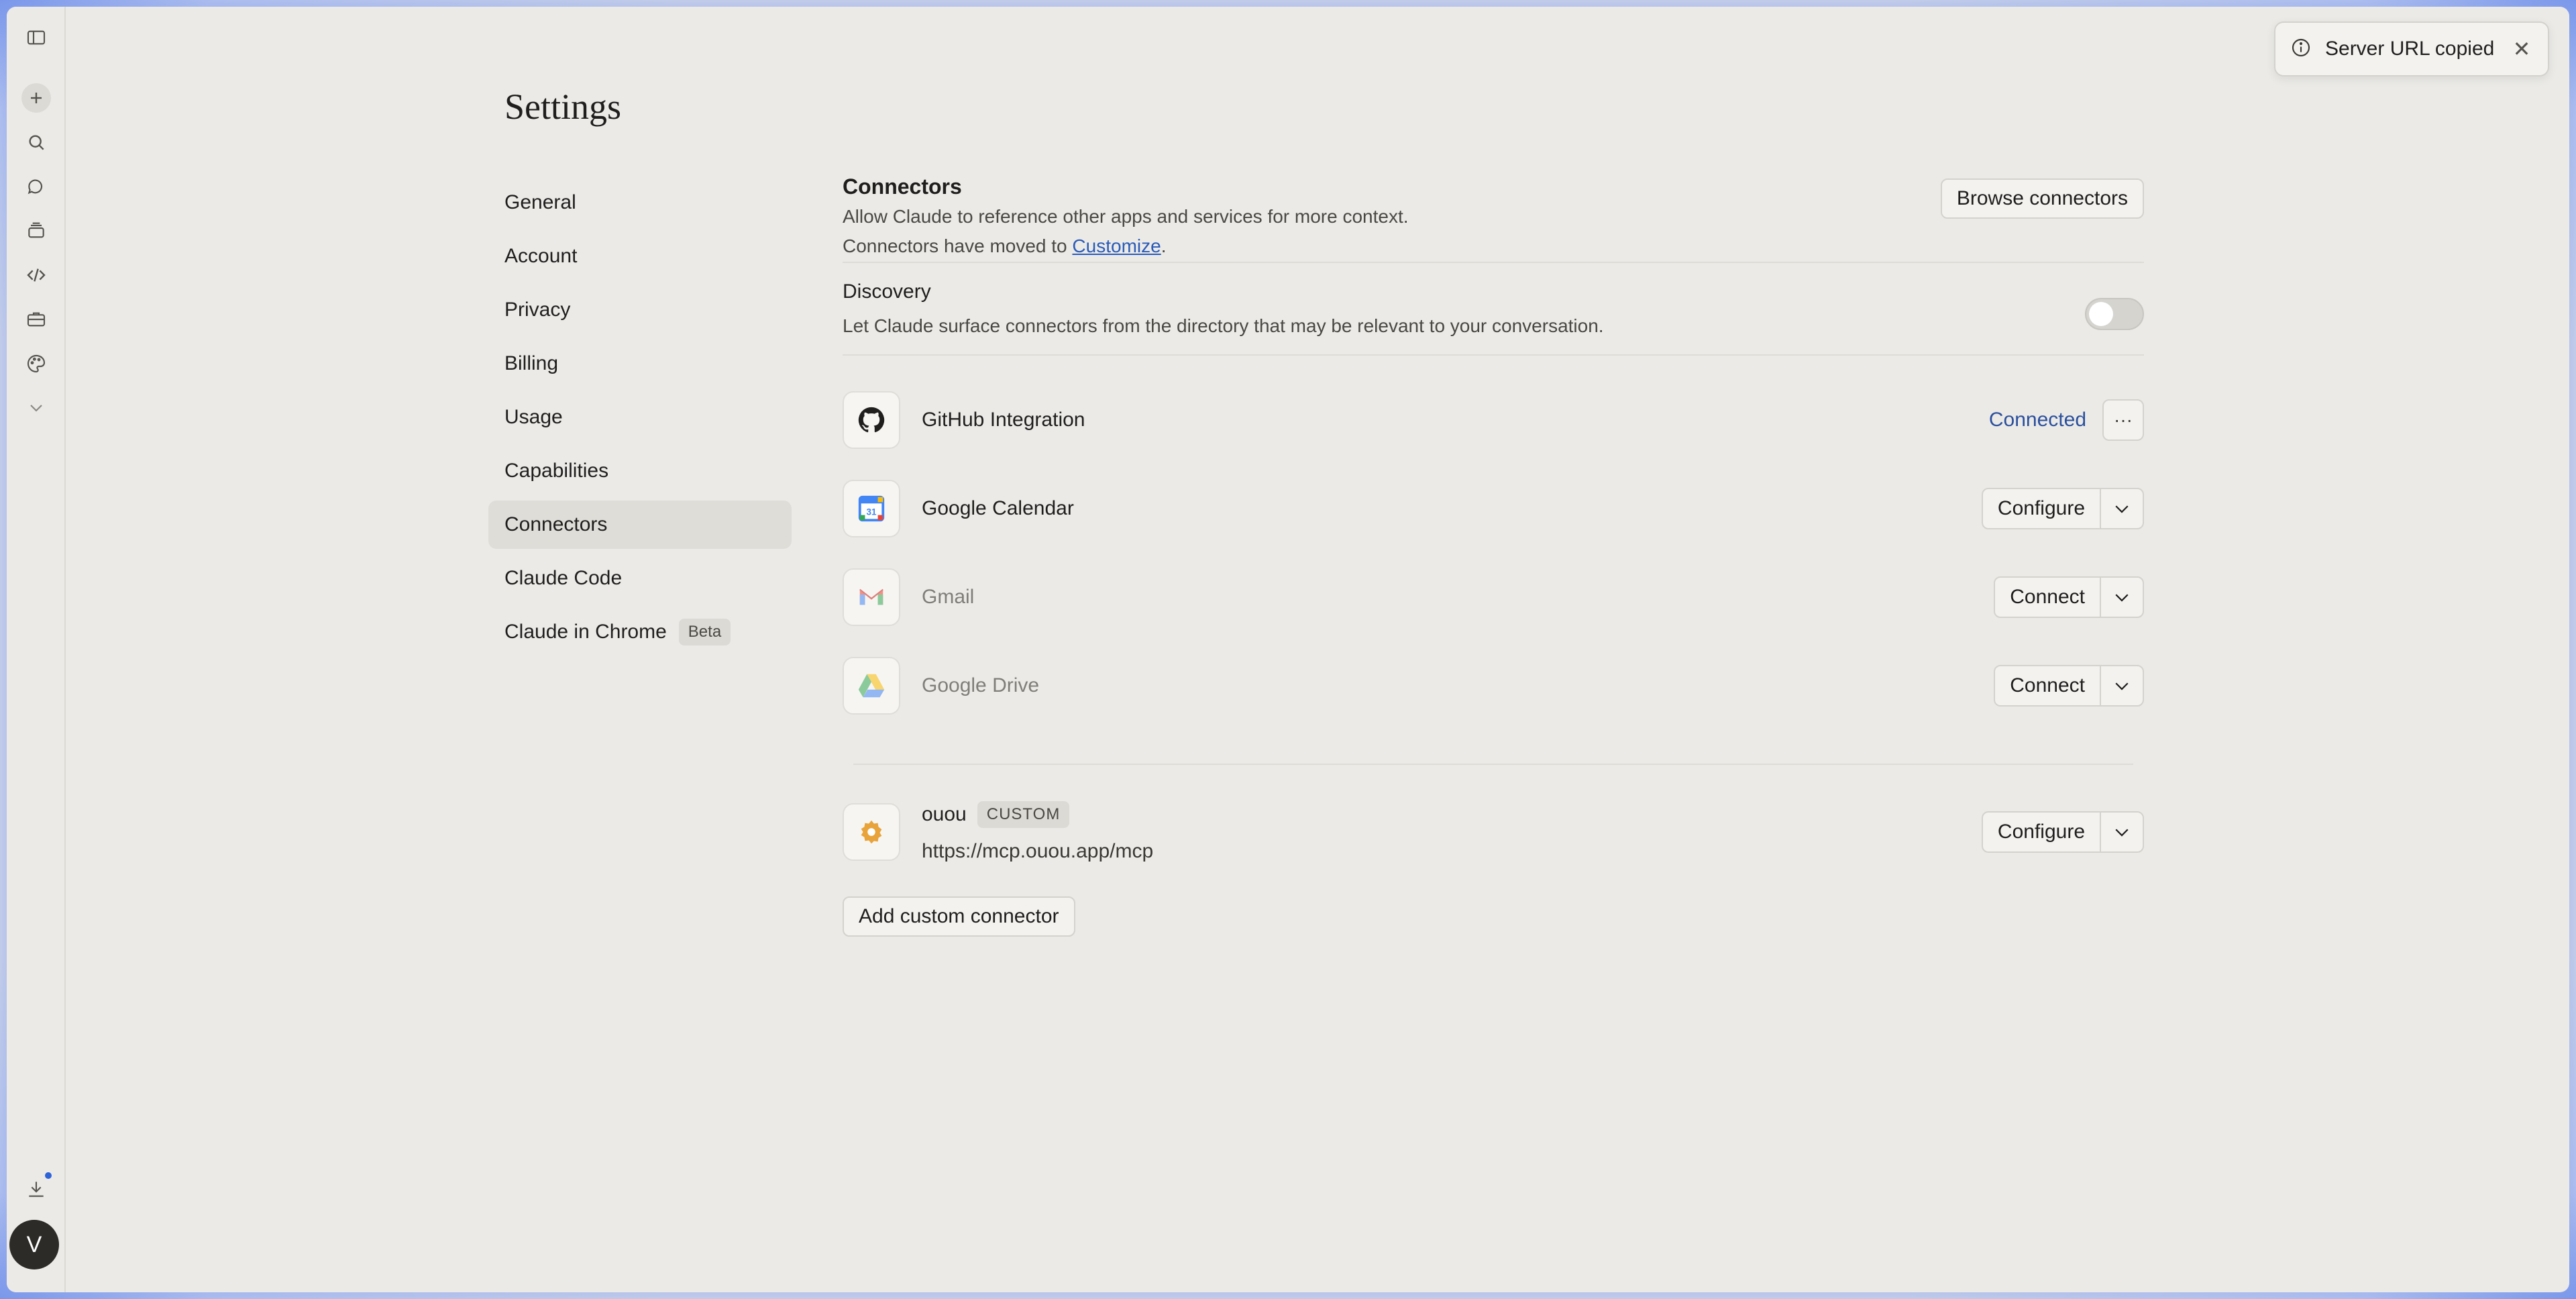  What do you see at coordinates (2522, 49) in the screenshot?
I see `close-icon: ✕` at bounding box center [2522, 49].